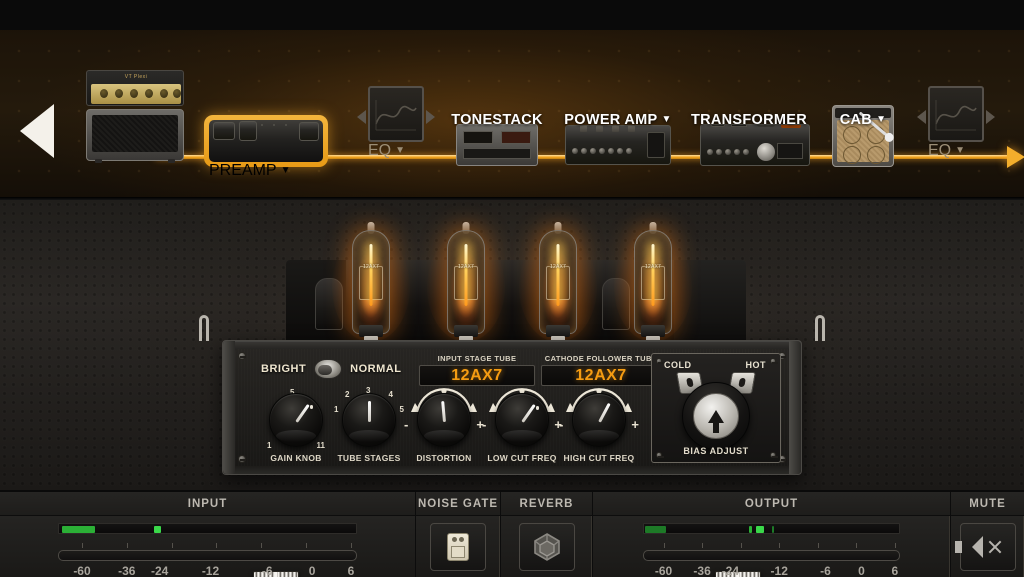  Describe the element at coordinates (1015, 157) in the screenshot. I see `signal-path-arrow-icon` at that location.